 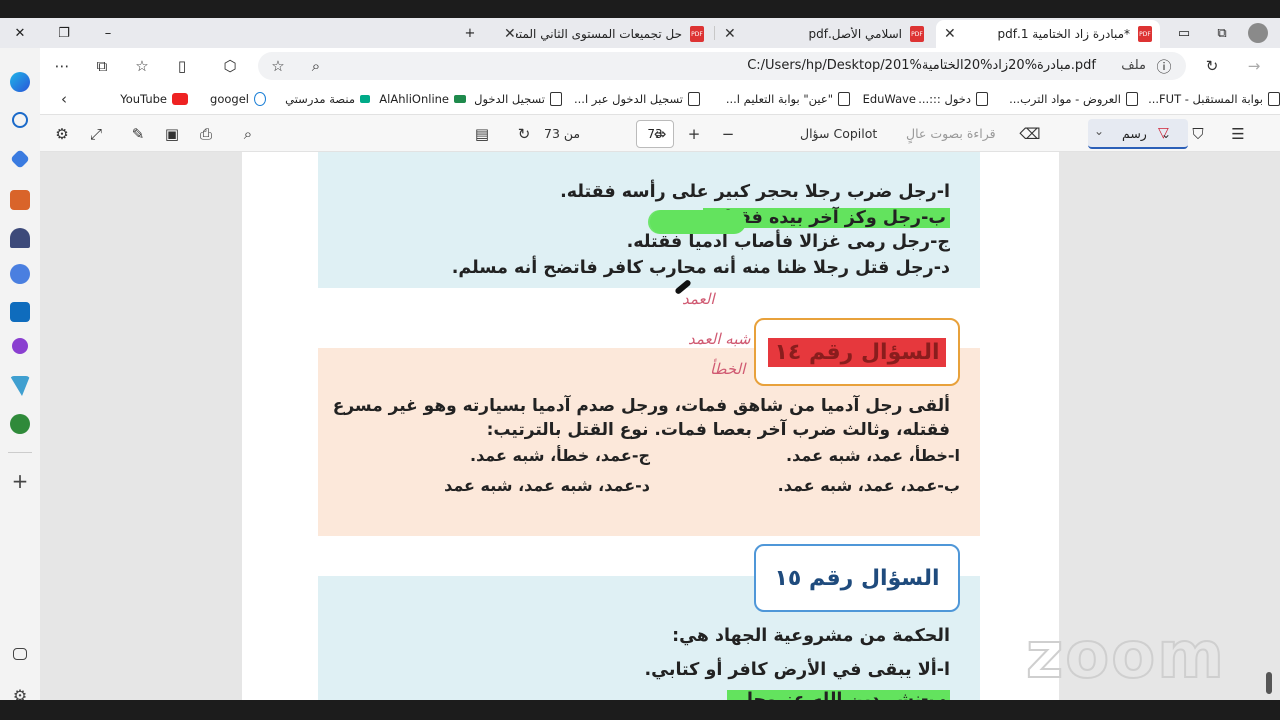 What do you see at coordinates (1269, 683) in the screenshot?
I see `scrollbar-thumb` at bounding box center [1269, 683].